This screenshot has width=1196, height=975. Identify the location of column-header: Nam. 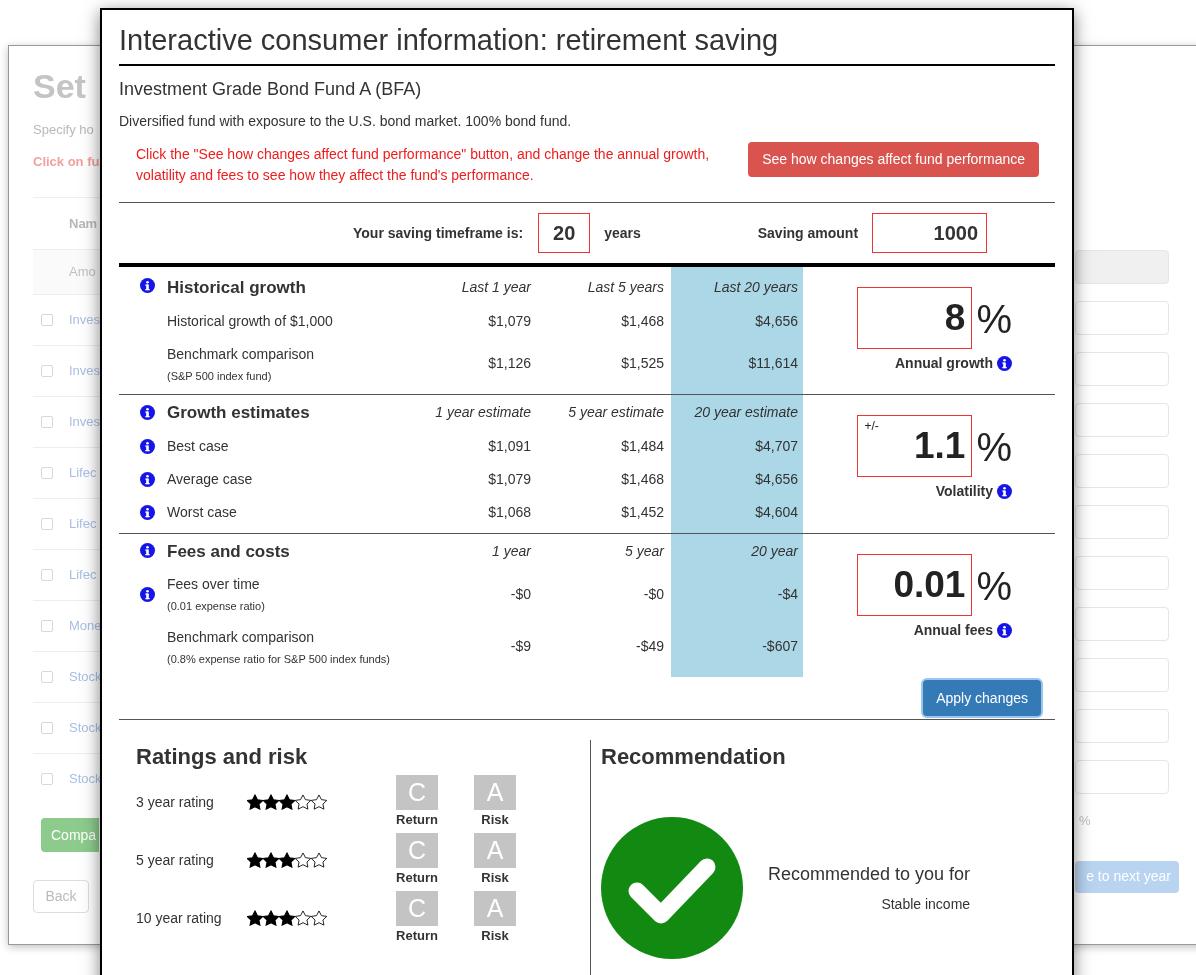
(83, 223).